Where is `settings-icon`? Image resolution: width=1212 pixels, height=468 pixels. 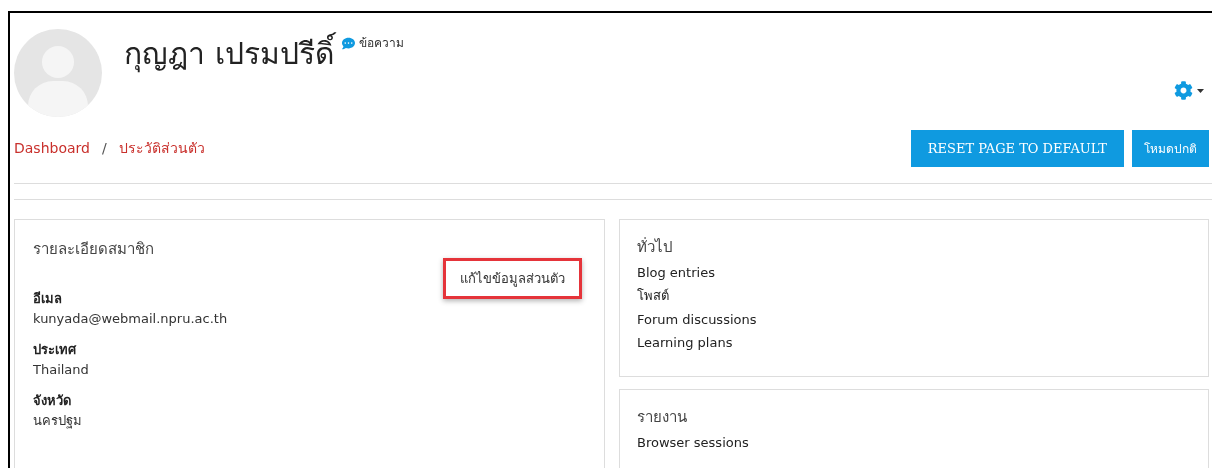
settings-icon is located at coordinates (1183, 90).